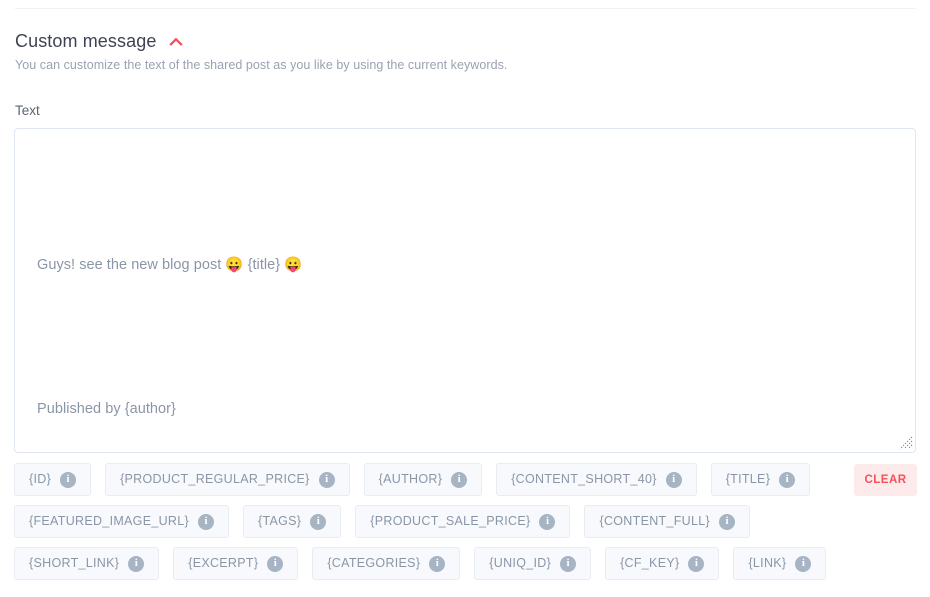  I want to click on keyword-chip: {FEATURED_IMAGE_URL} i, so click(121, 521).